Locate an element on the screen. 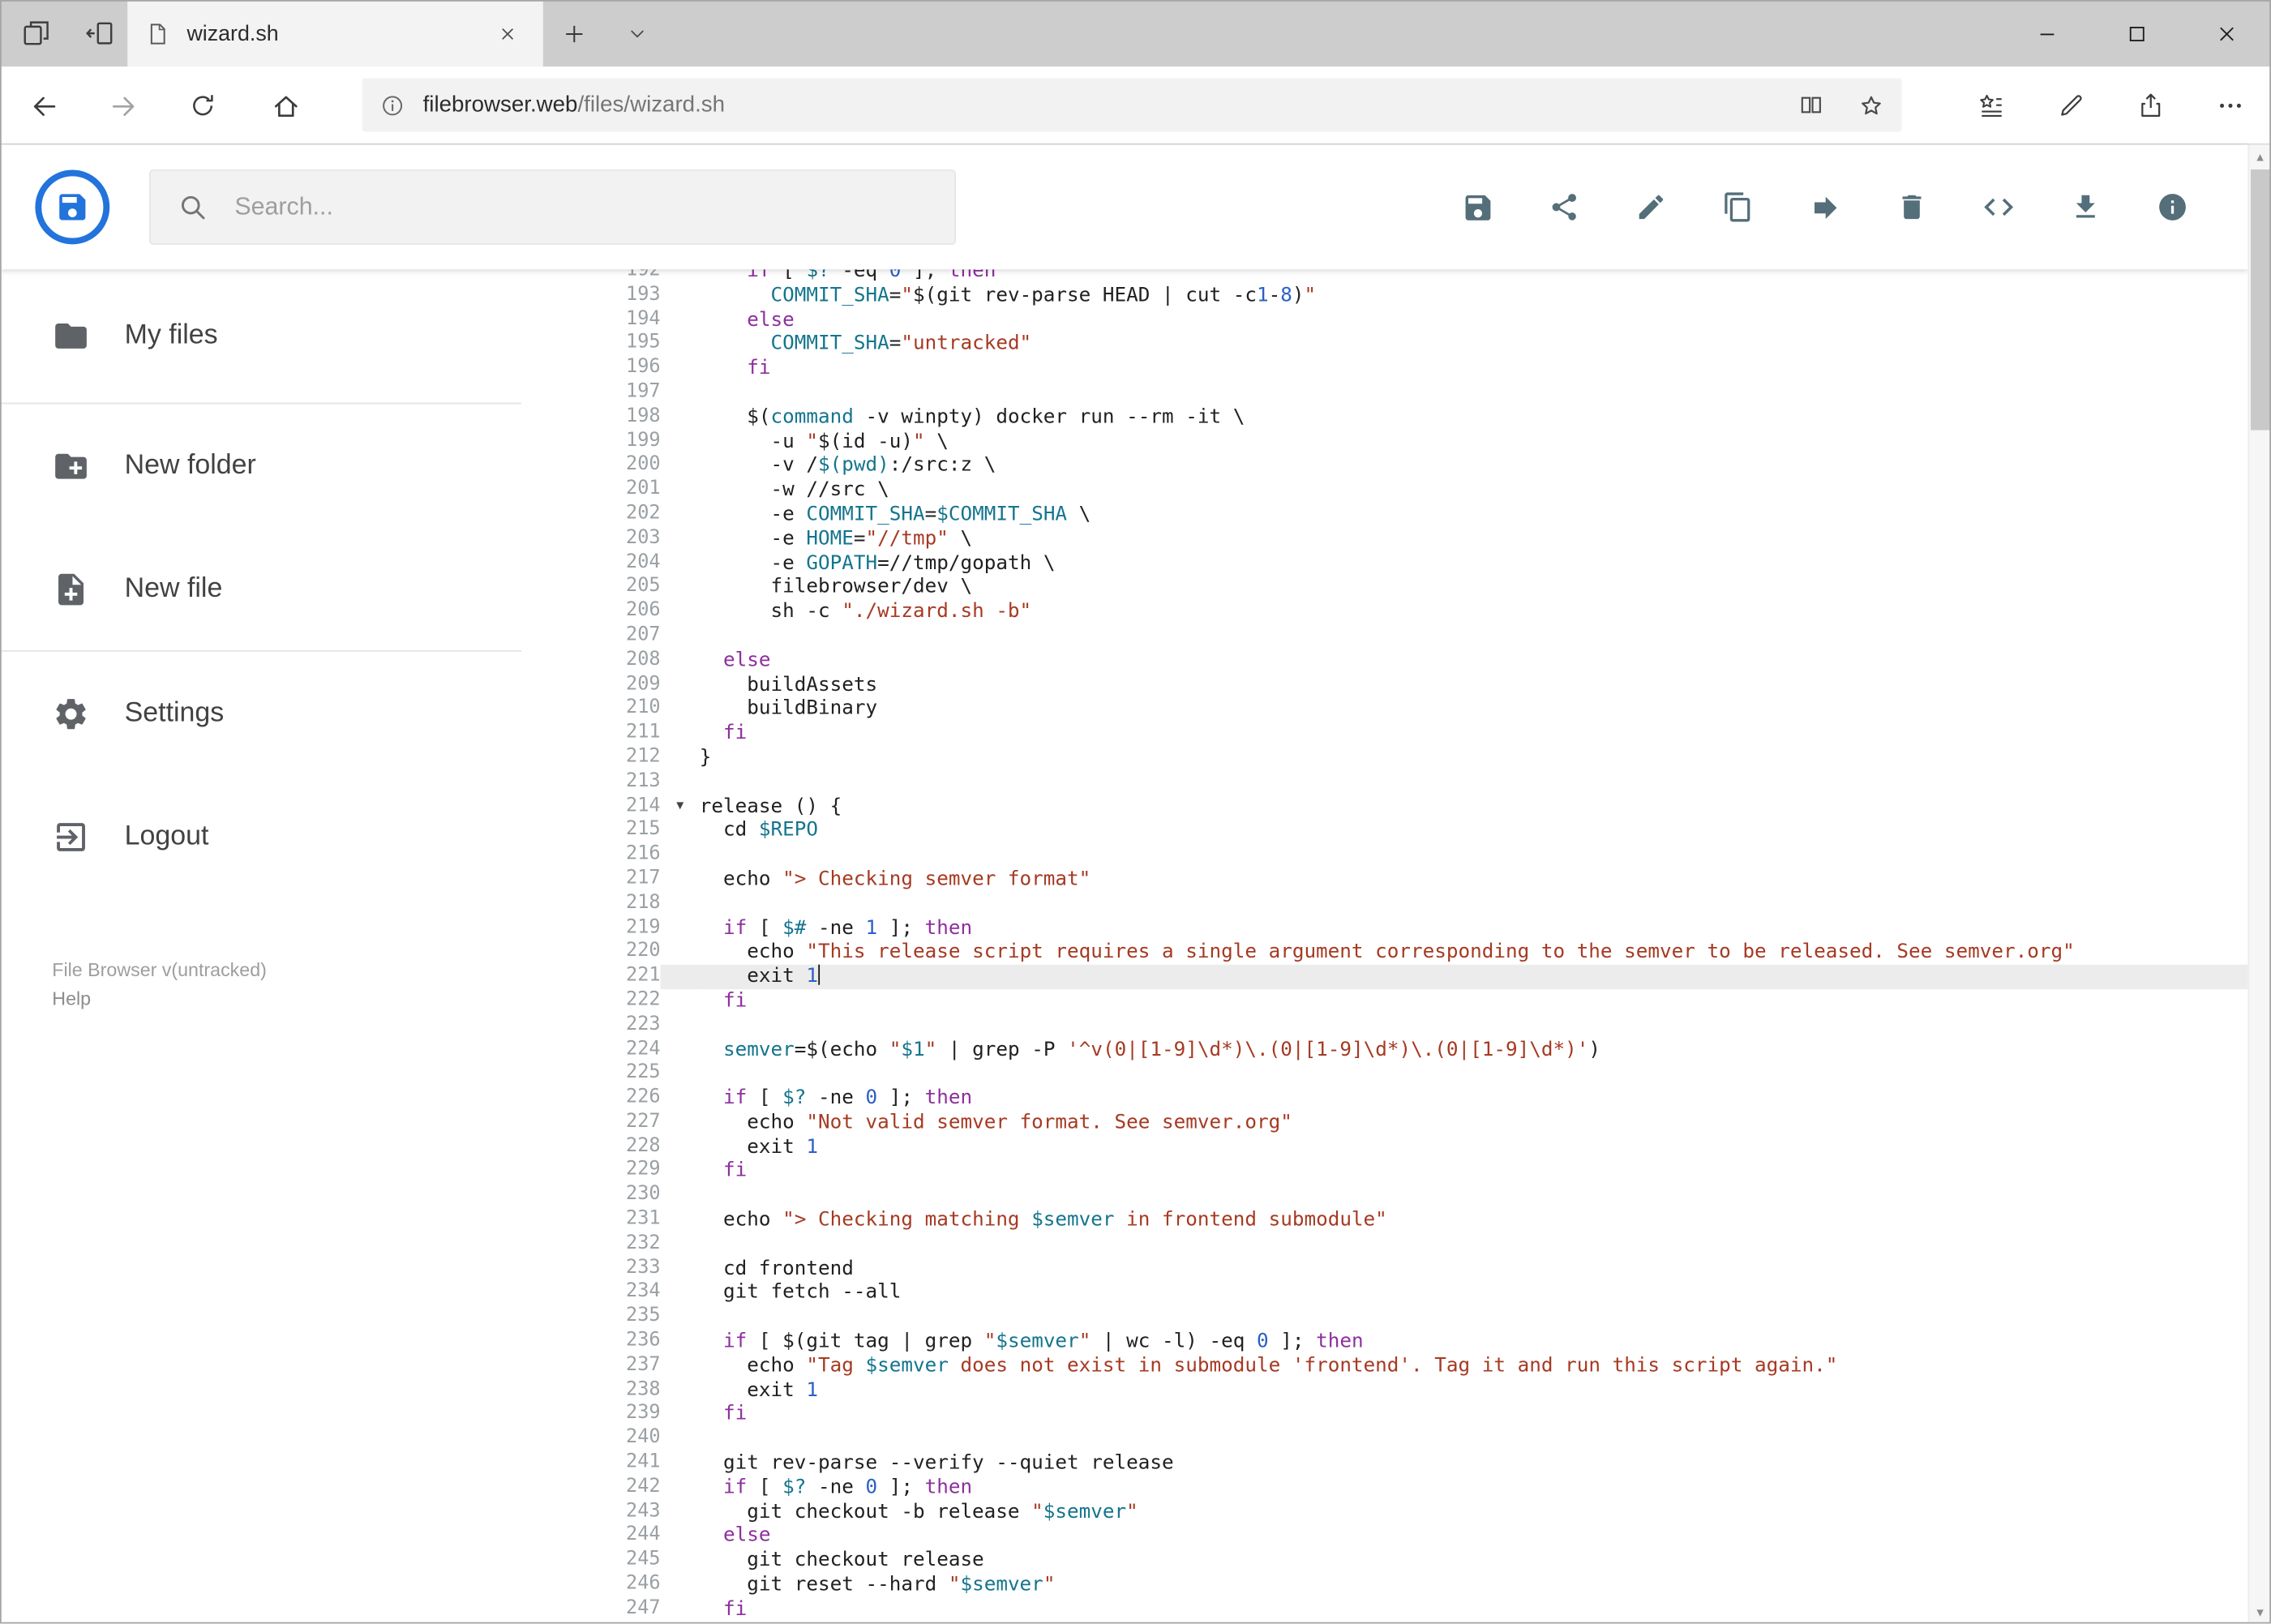 This screenshot has width=2271, height=1624. code-line: 244 else is located at coordinates (1414, 1537).